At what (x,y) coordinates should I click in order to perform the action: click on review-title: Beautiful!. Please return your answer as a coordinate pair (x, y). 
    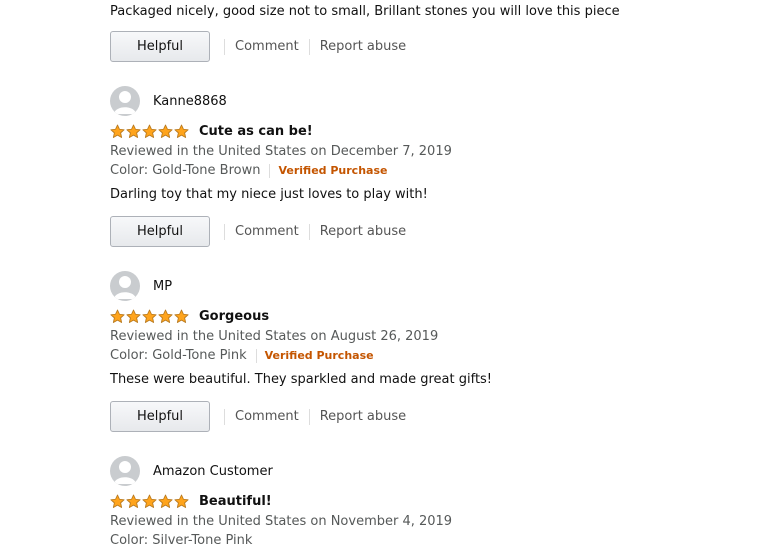
    Looking at the image, I should click on (235, 501).